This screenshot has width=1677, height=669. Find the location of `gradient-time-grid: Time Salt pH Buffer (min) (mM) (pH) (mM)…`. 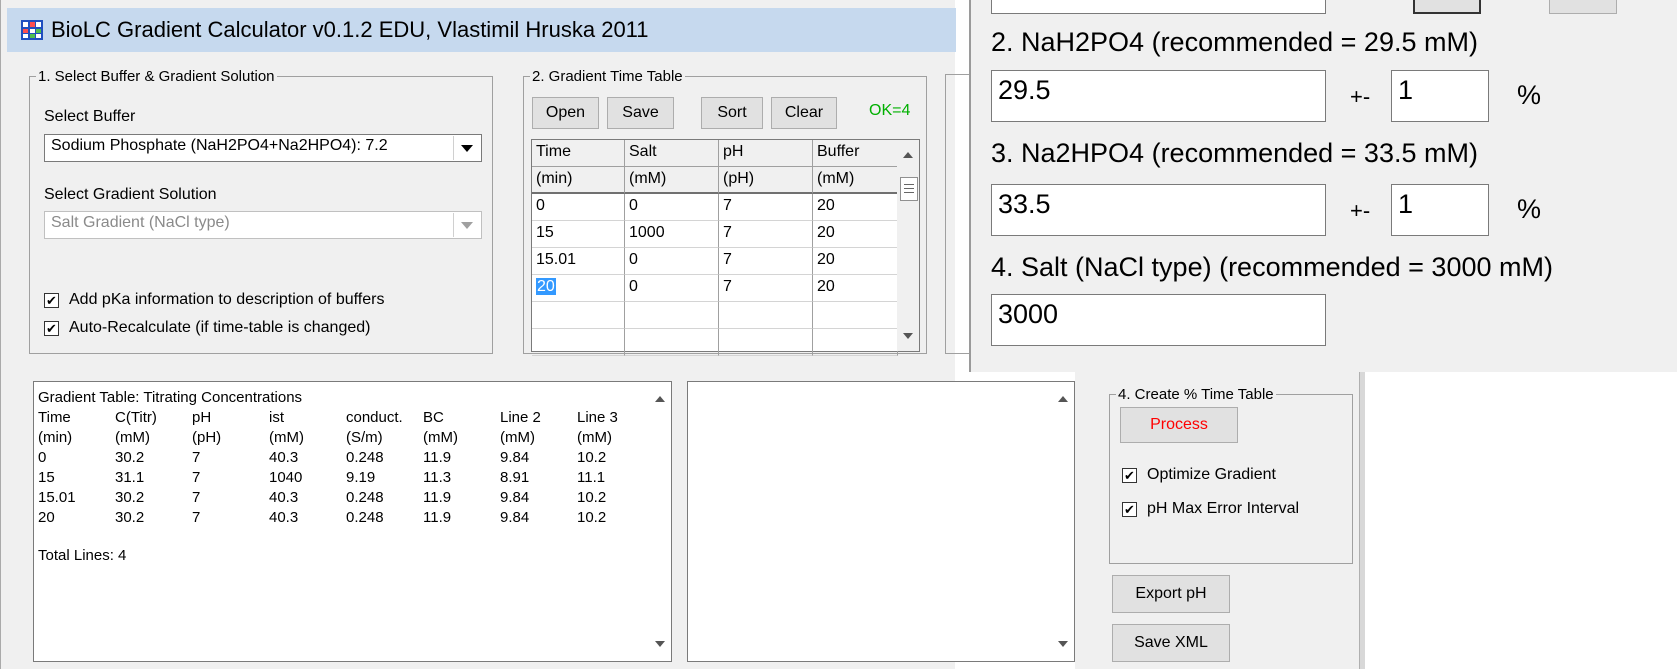

gradient-time-grid: Time Salt pH Buffer (min) (mM) (pH) (mM)… is located at coordinates (725, 247).